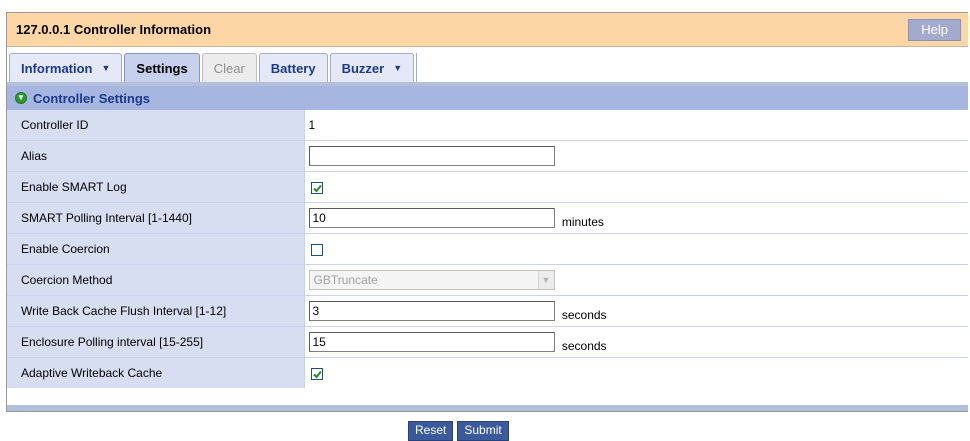  What do you see at coordinates (345, 280) in the screenshot?
I see `coercion-method-value: GBTruncate` at bounding box center [345, 280].